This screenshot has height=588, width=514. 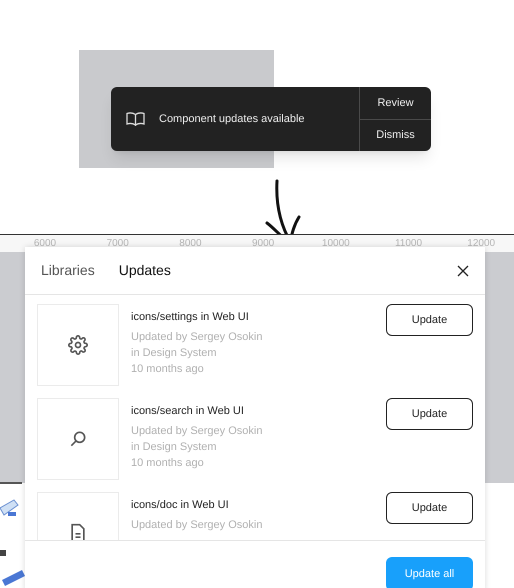 I want to click on panel-tab: Updates, so click(x=144, y=270).